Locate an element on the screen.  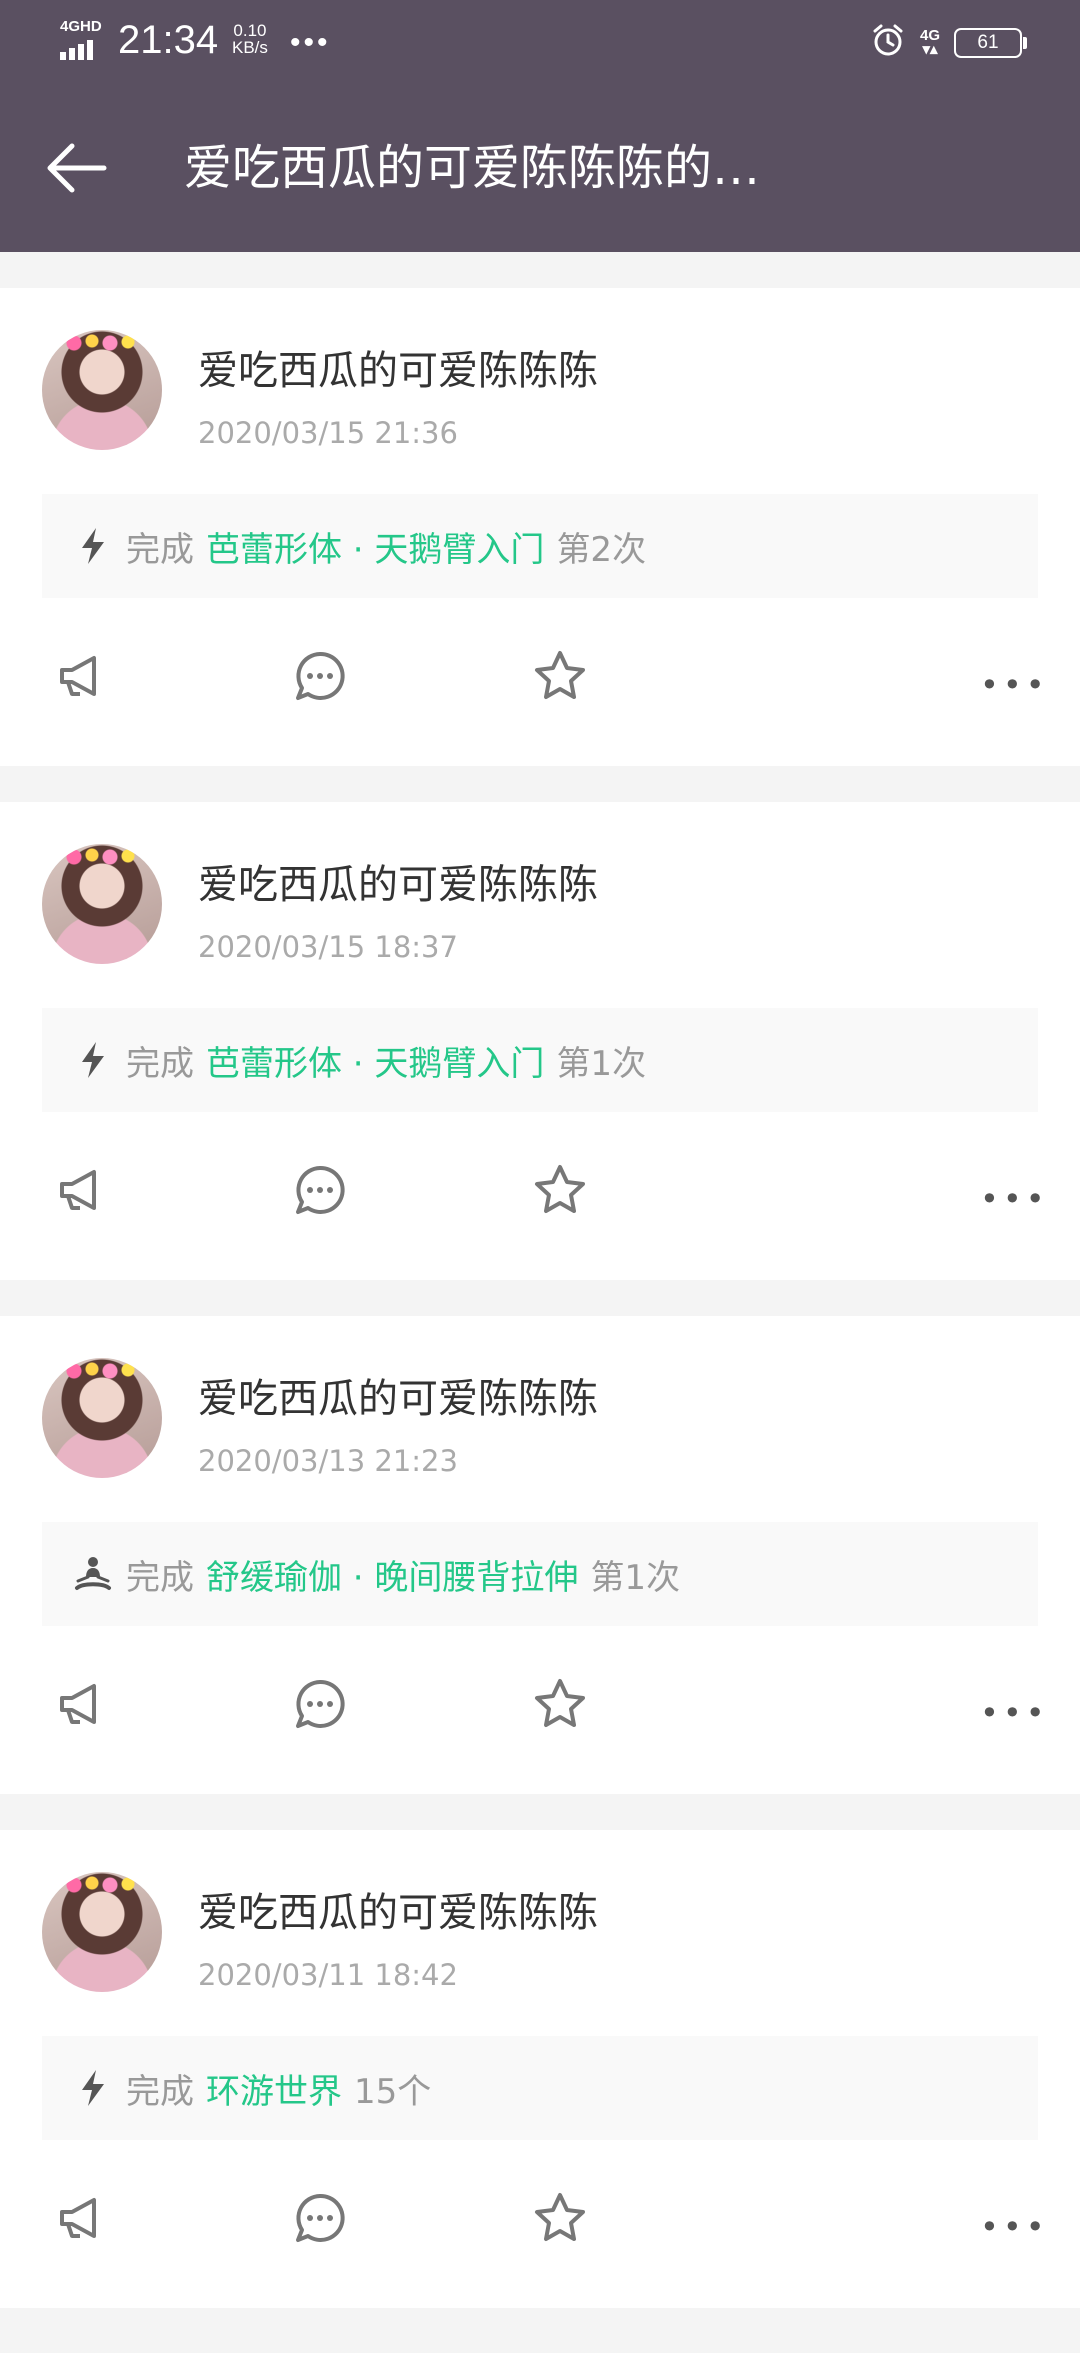
post-time: 2020/03/15 18:37 is located at coordinates (328, 947).